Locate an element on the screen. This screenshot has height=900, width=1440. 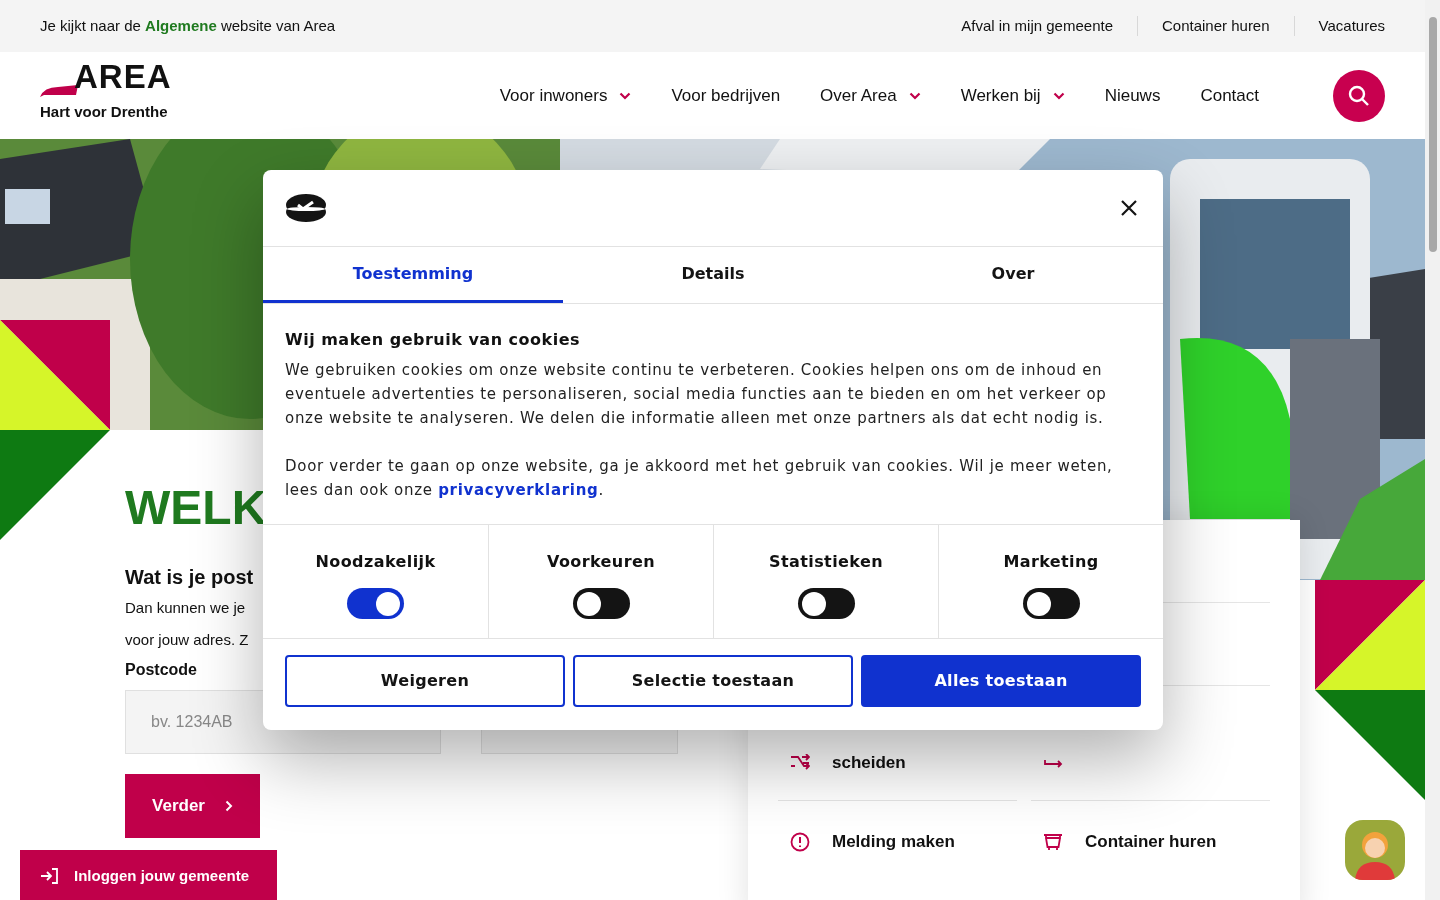
category-label: Noodzakelijk is located at coordinates (375, 562).